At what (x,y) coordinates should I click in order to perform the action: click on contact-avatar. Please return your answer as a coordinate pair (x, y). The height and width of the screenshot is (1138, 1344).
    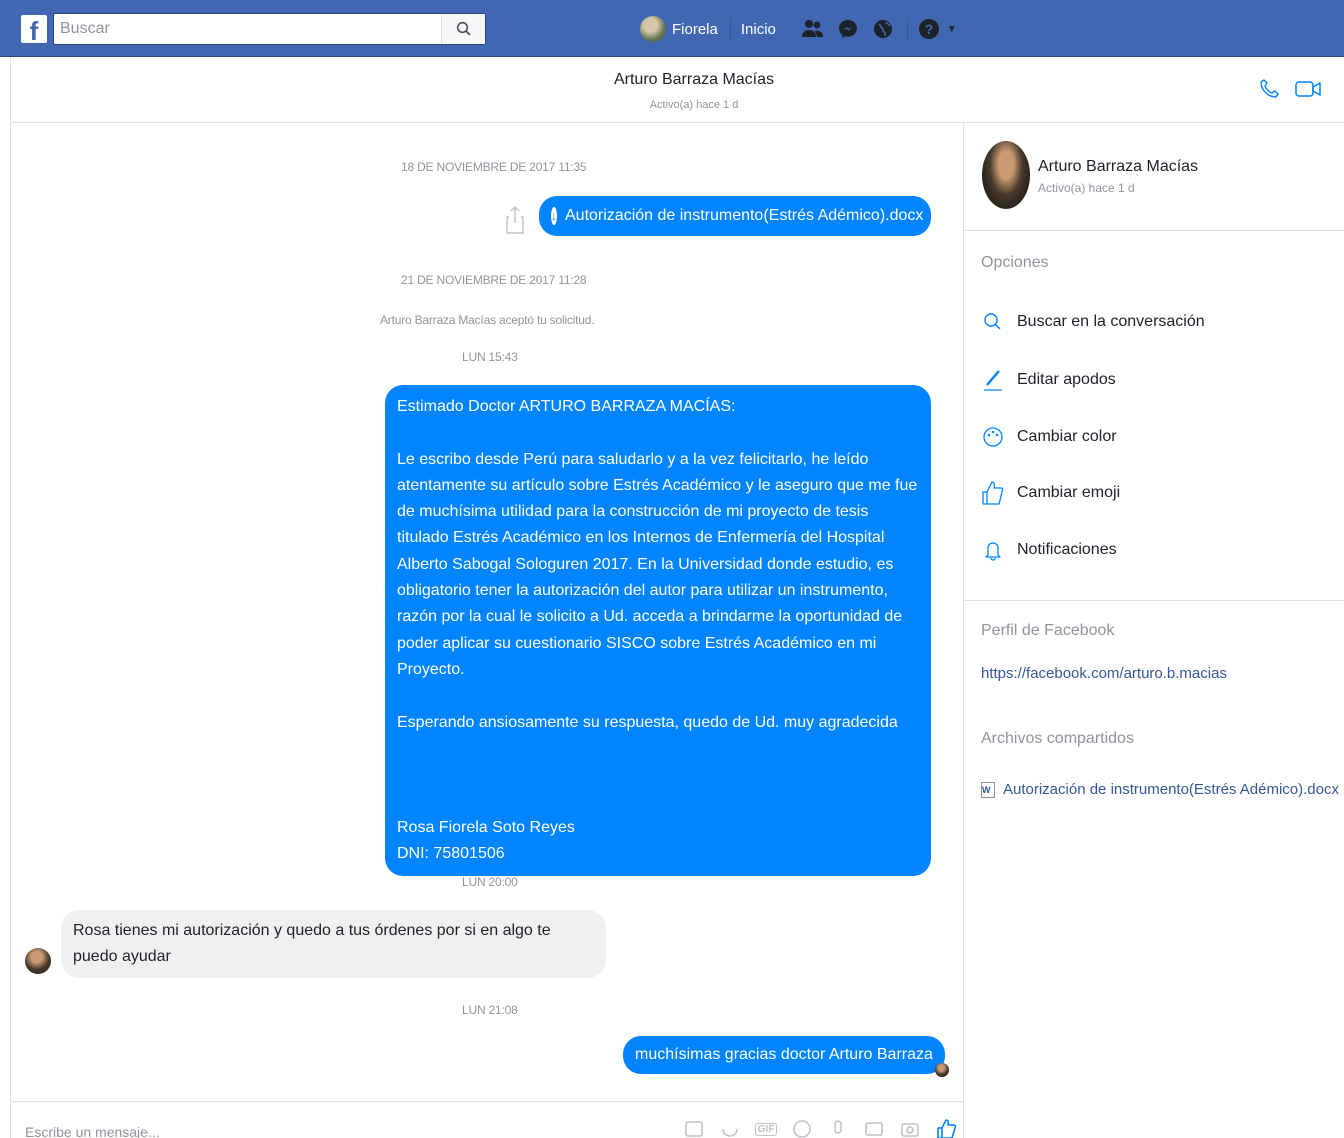
    Looking at the image, I should click on (38, 961).